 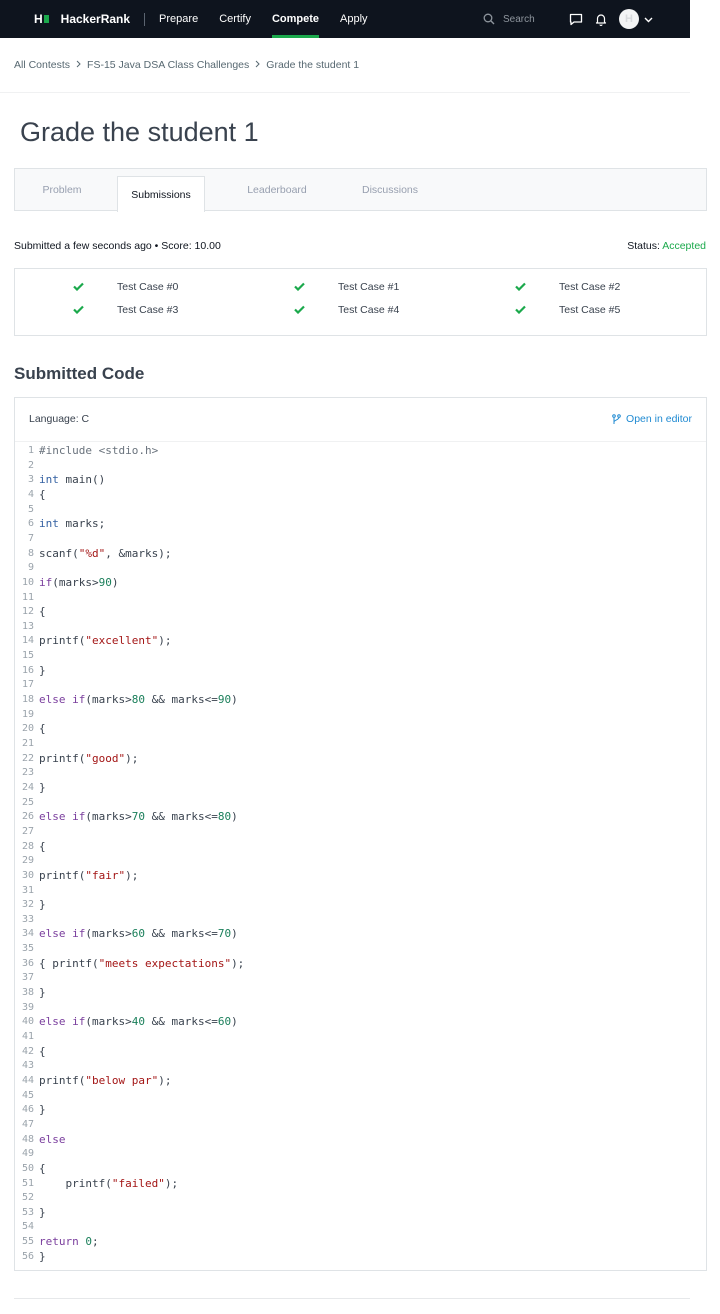 I want to click on line-number: 15, so click(x=27, y=656).